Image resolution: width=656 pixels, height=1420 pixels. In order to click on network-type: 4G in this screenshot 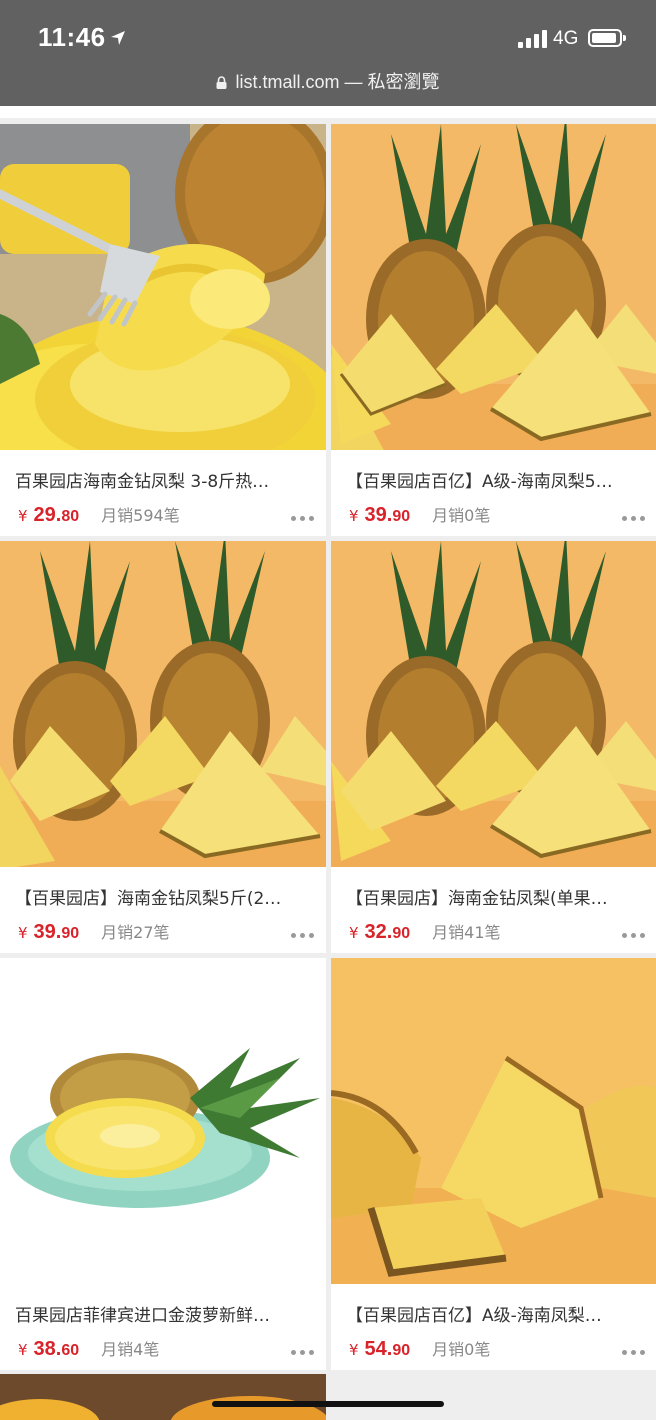, I will do `click(566, 38)`.